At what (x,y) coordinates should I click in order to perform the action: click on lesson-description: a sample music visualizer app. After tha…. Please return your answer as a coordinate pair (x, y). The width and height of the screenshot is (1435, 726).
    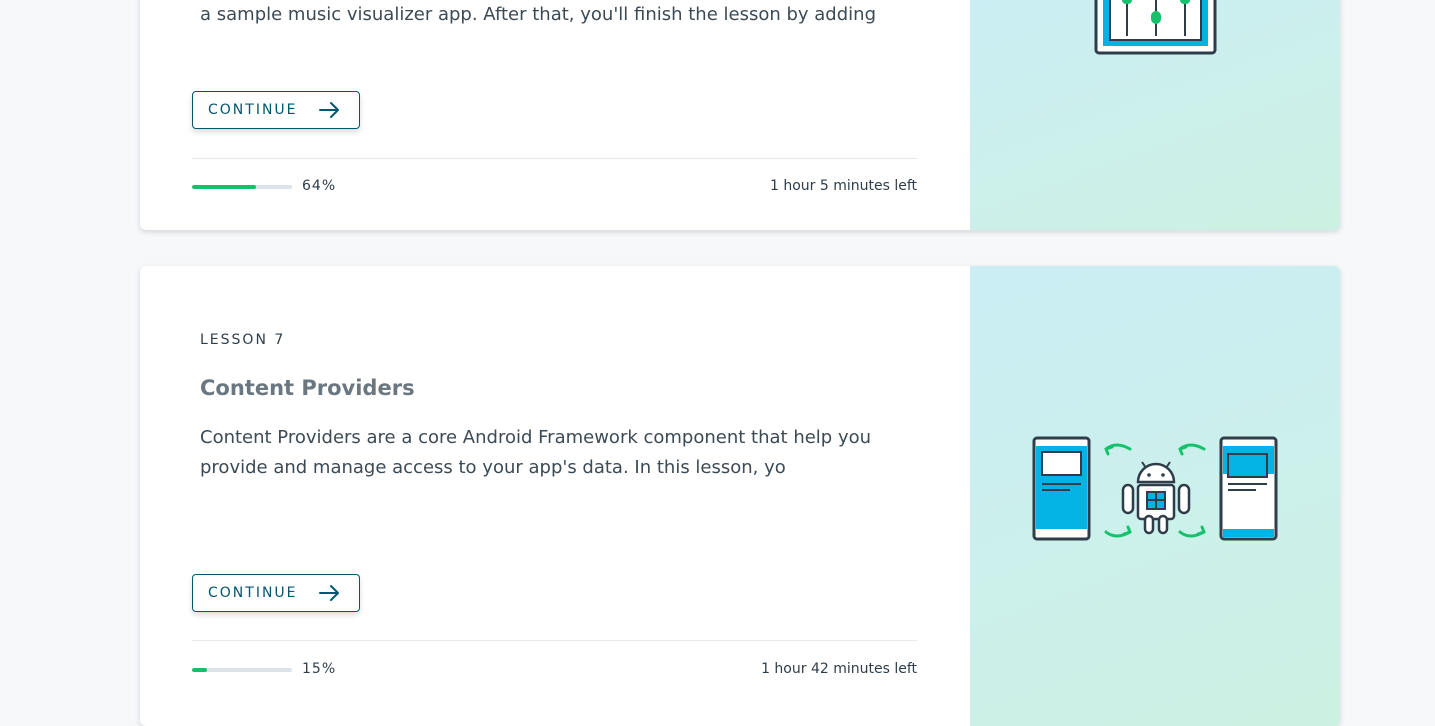
    Looking at the image, I should click on (538, 14).